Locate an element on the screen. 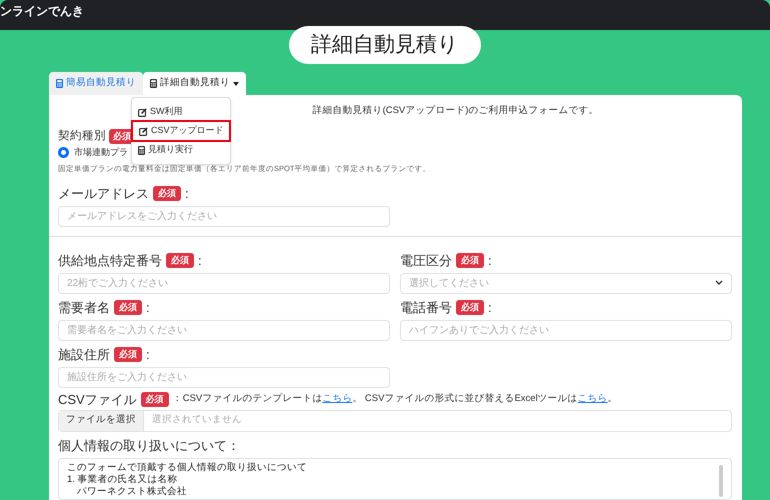  intro-text: 詳細自動見積り(CSVアップロード)のご利用申込フォームです。 is located at coordinates (455, 110).